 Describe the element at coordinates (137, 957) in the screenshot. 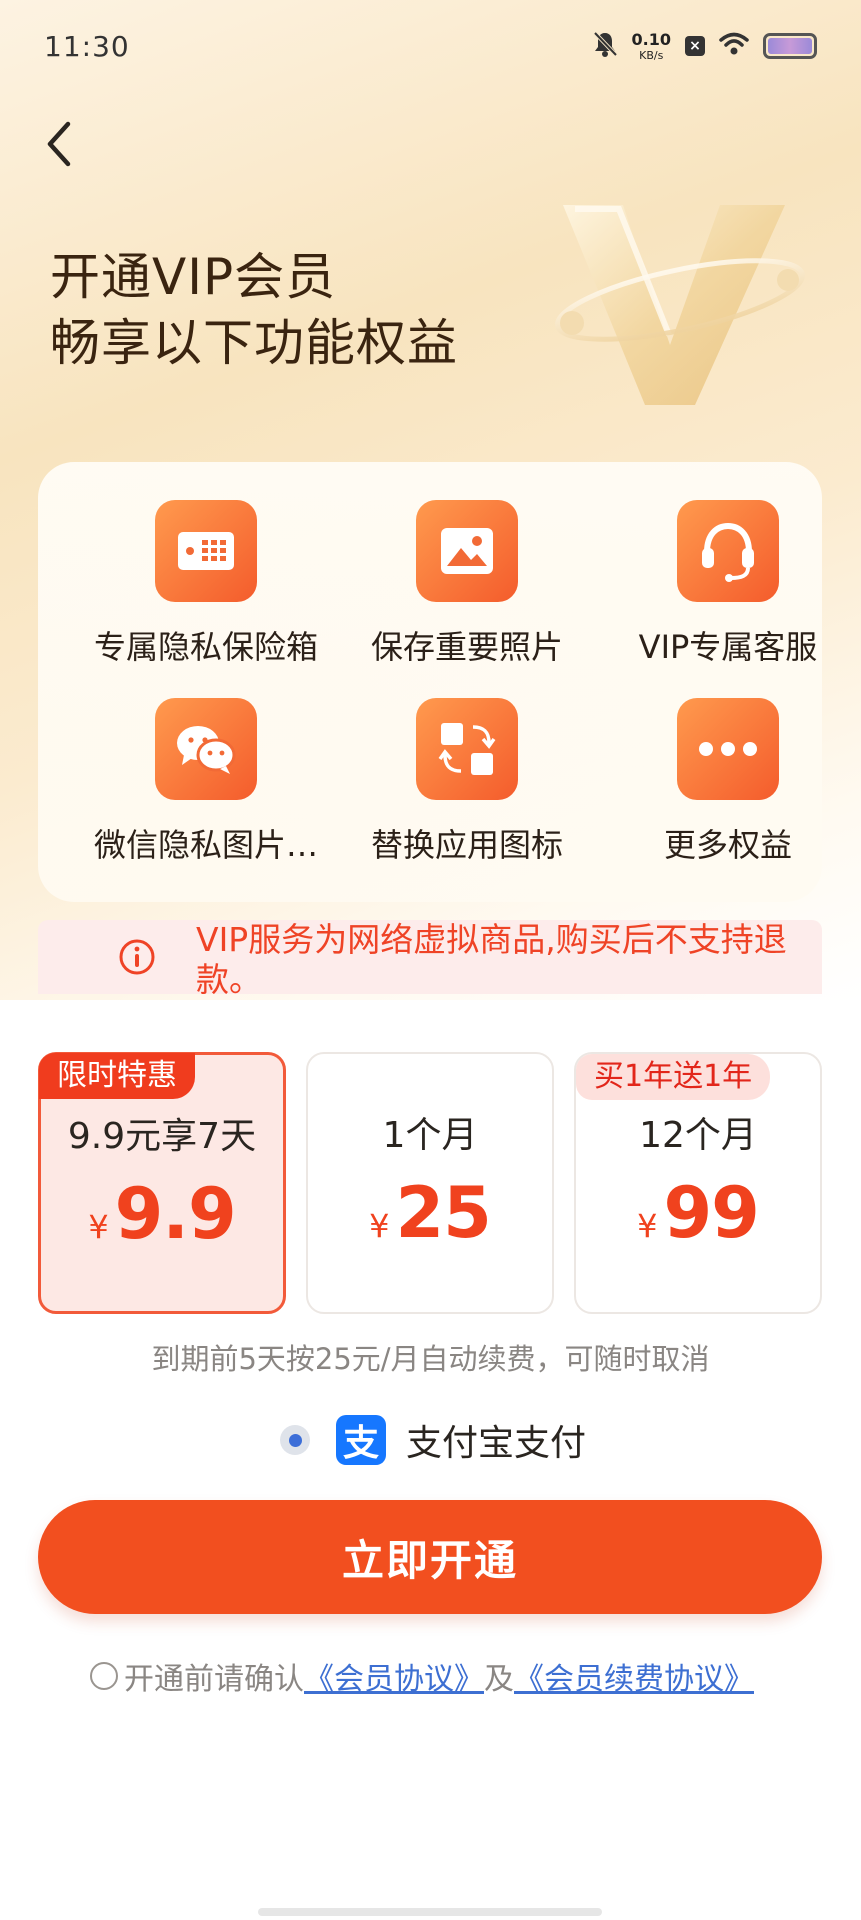

I see `info-icon` at that location.